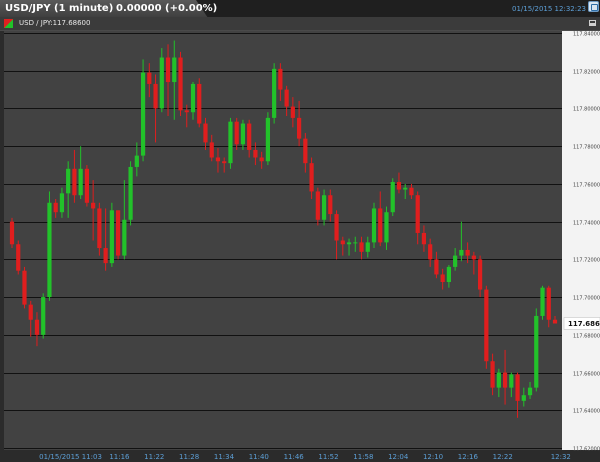 This screenshot has height=462, width=600. Describe the element at coordinates (586, 186) in the screenshot. I see `y-tick-label: 117.76000` at that location.